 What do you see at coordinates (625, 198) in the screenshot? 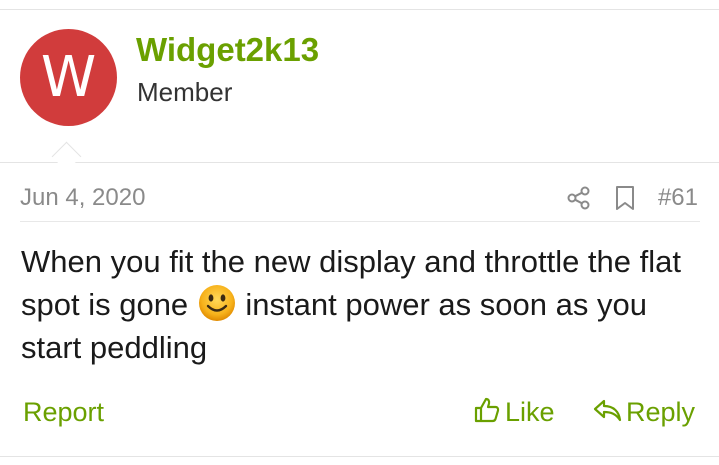
I see `bookmark-icon` at bounding box center [625, 198].